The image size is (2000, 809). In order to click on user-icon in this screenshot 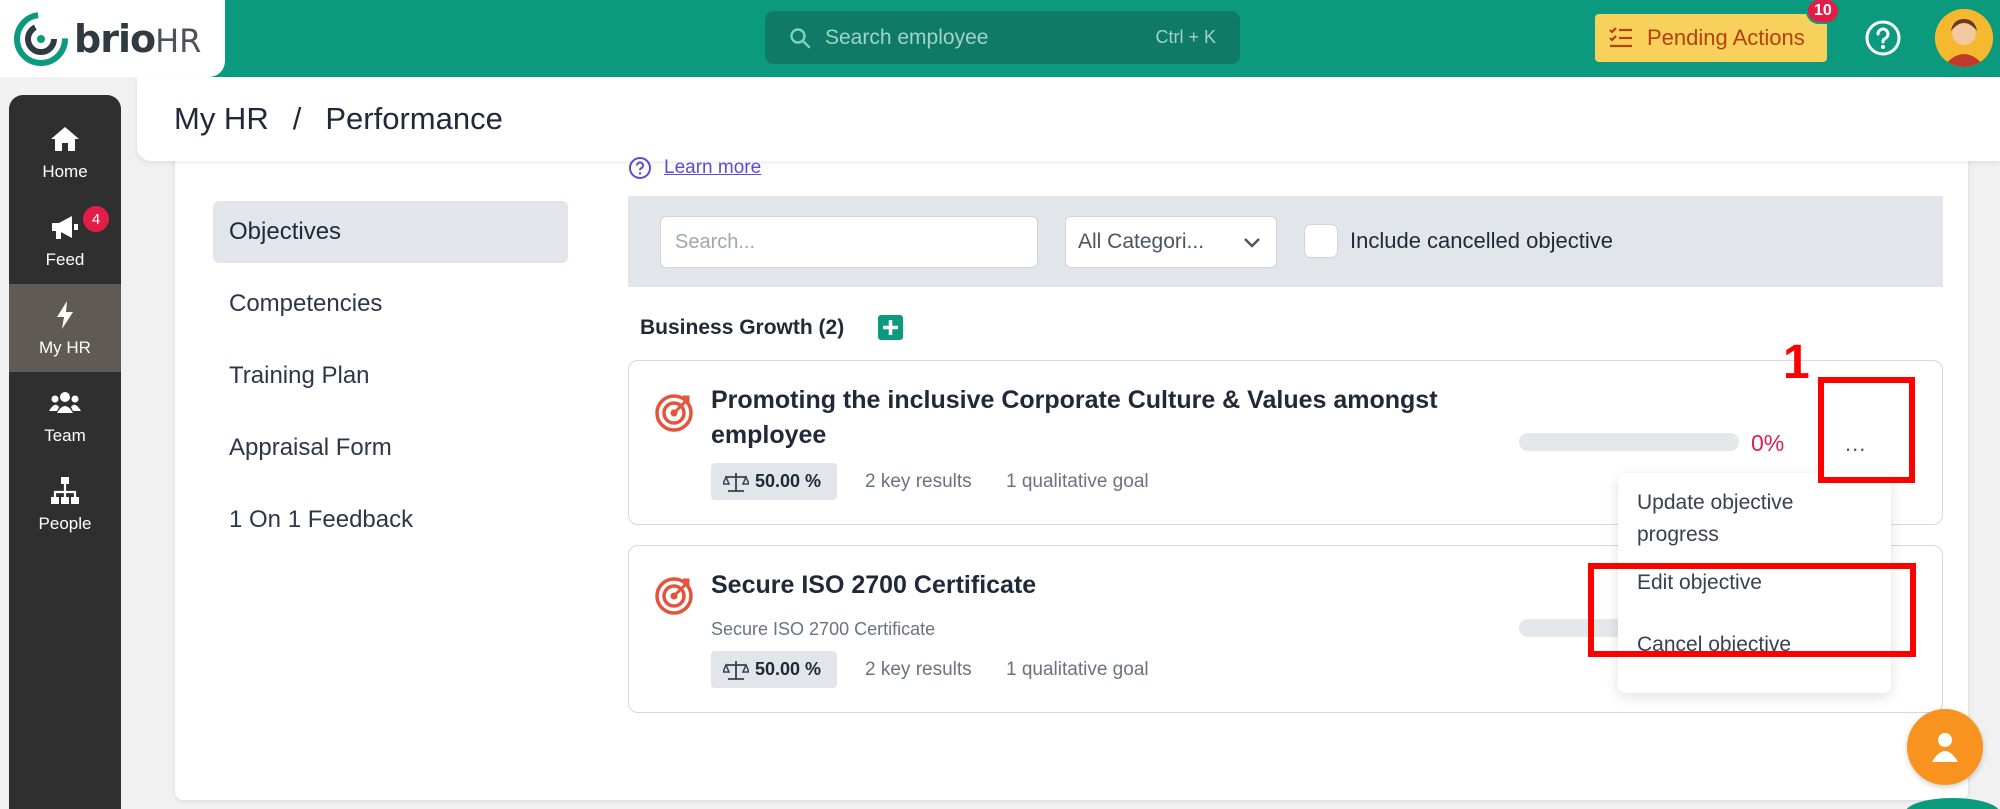, I will do `click(1945, 747)`.